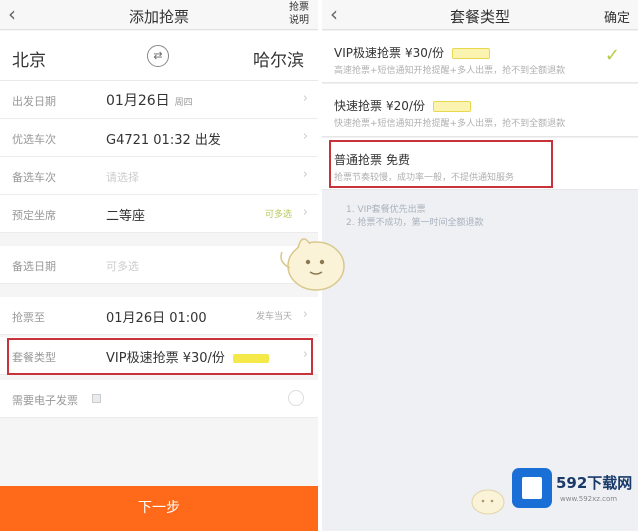 This screenshot has width=638, height=531. Describe the element at coordinates (296, 398) in the screenshot. I see `invoice-toggle` at that location.